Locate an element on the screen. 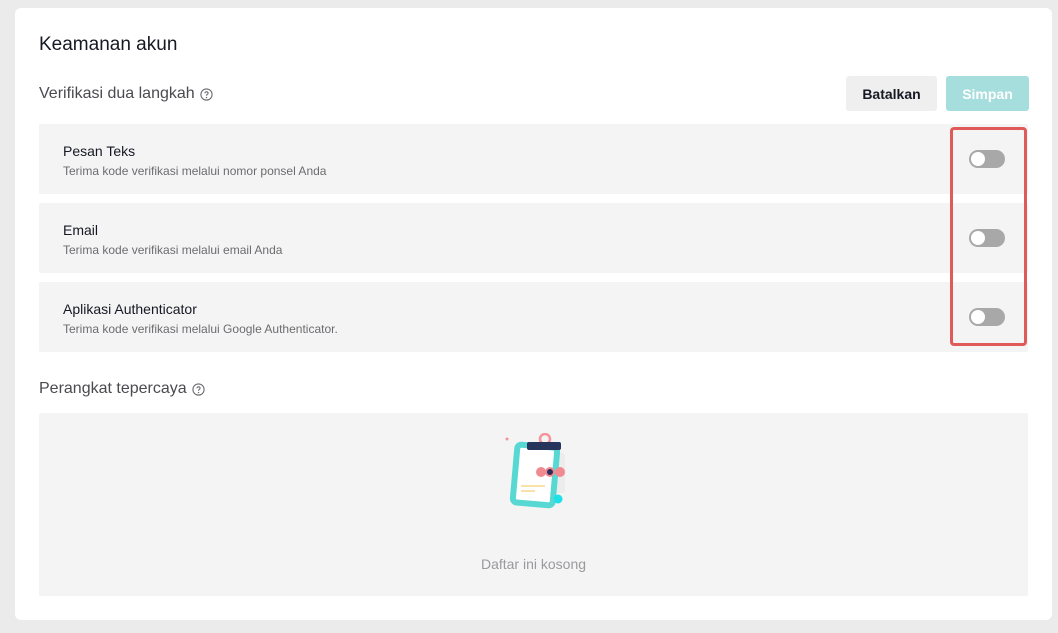  option-title: Email is located at coordinates (81, 230).